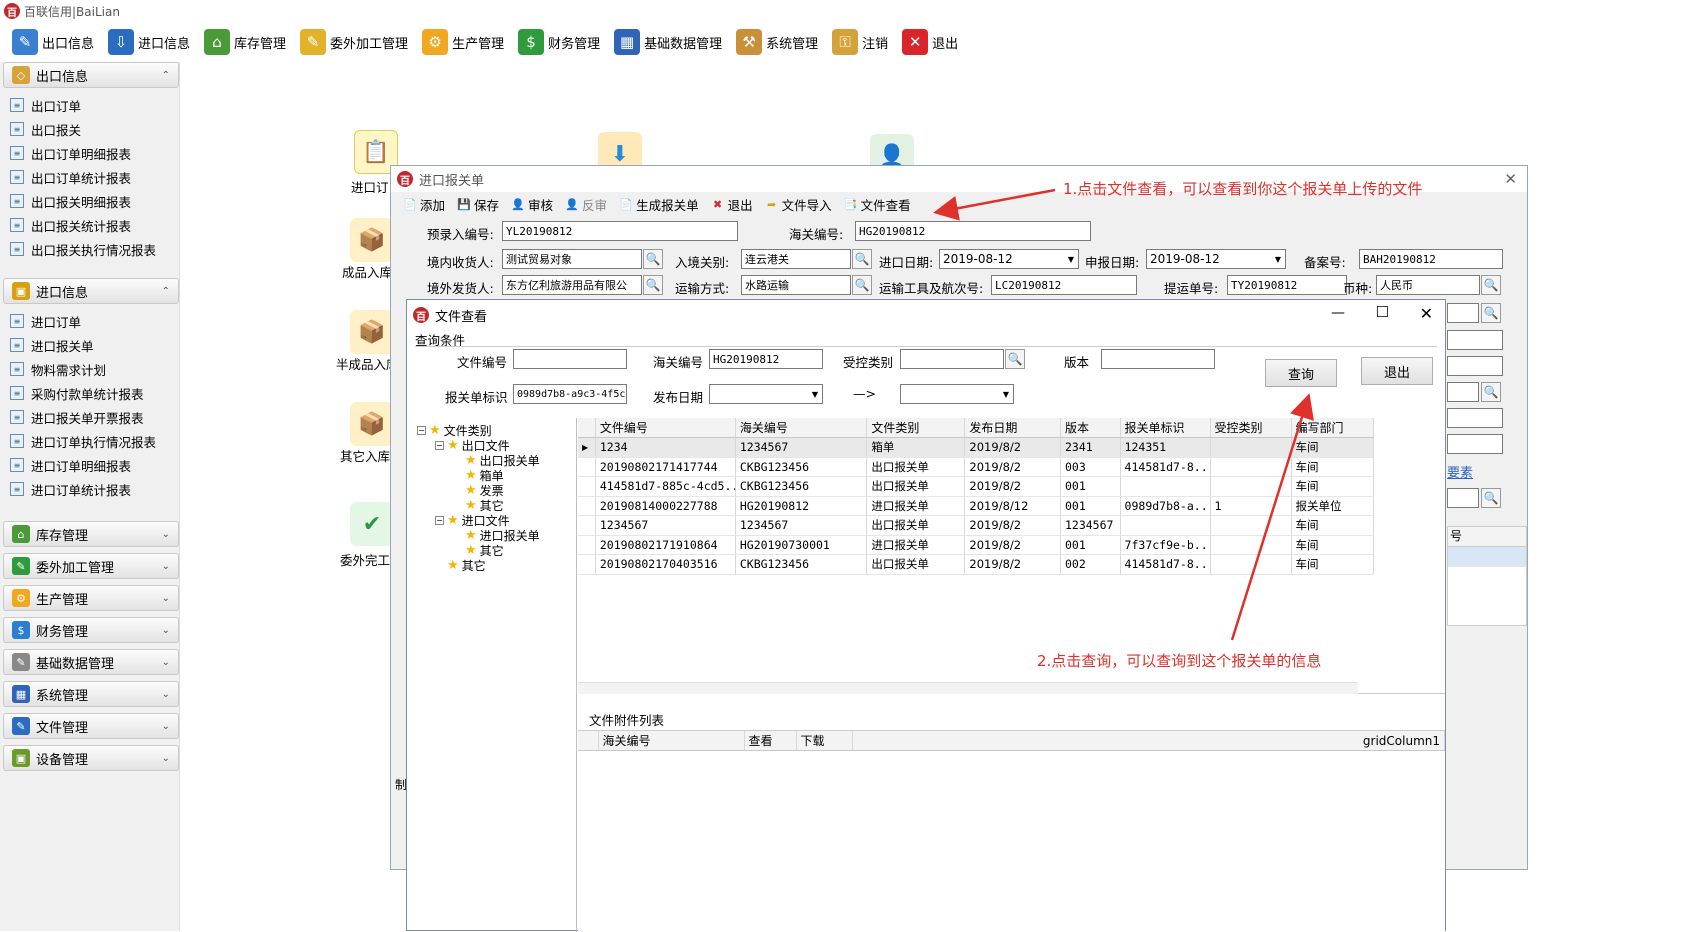 Image resolution: width=1692 pixels, height=932 pixels. Describe the element at coordinates (1426, 313) in the screenshot. I see `close-icon: ✕` at that location.